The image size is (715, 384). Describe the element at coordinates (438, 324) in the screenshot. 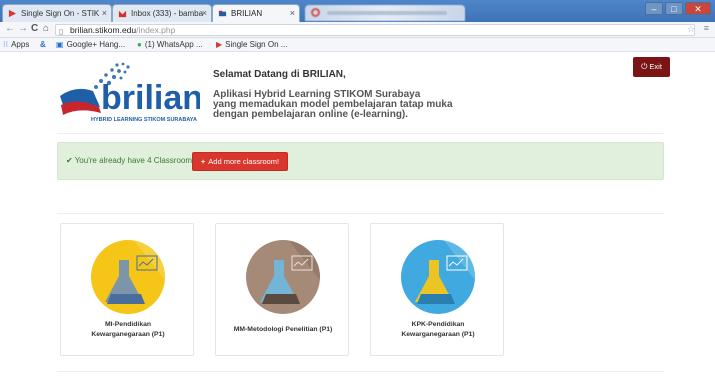

I see `classroom-title-line: KPK-Pendidikan` at that location.